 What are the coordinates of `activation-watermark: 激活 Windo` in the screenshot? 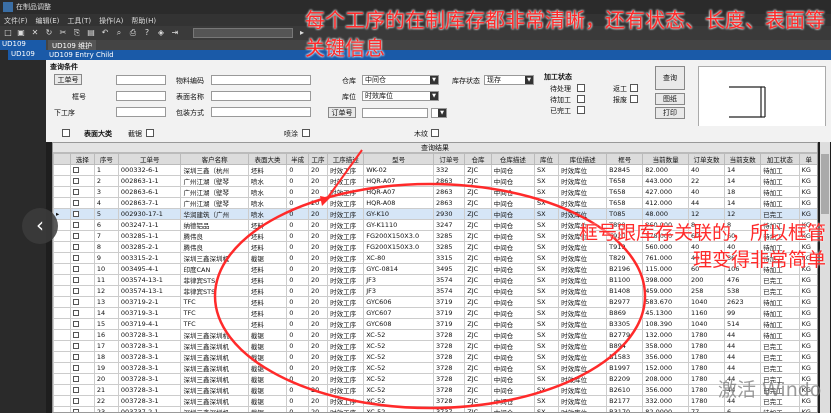 It's located at (770, 390).